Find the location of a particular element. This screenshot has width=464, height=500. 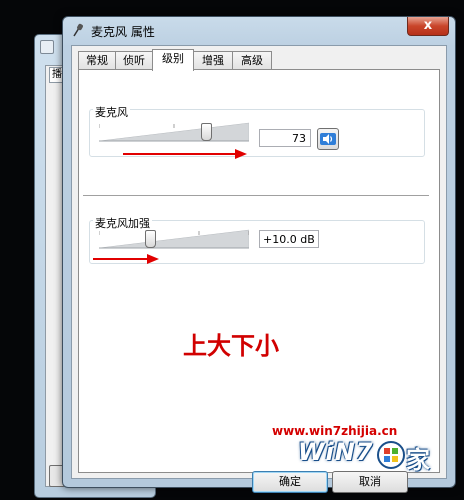

tab-levels: 级别 is located at coordinates (173, 60).